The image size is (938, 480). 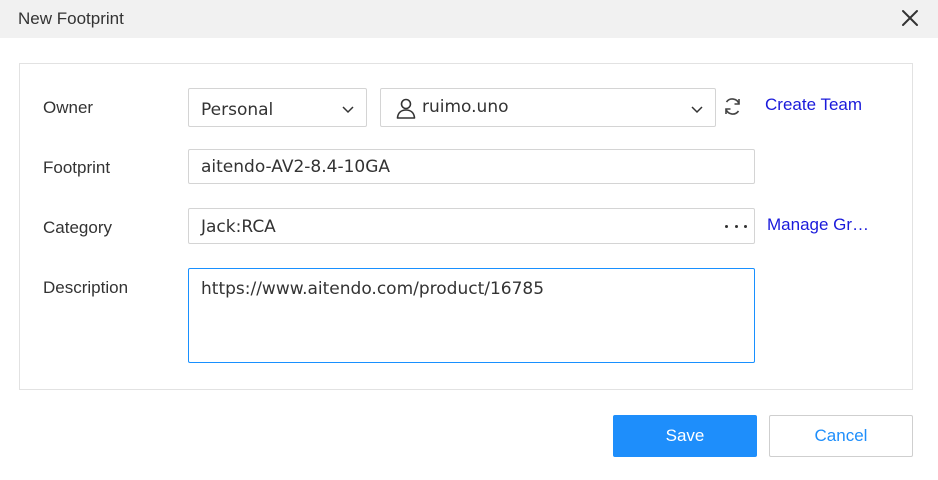 I want to click on create-team-link: Create Team, so click(x=813, y=105).